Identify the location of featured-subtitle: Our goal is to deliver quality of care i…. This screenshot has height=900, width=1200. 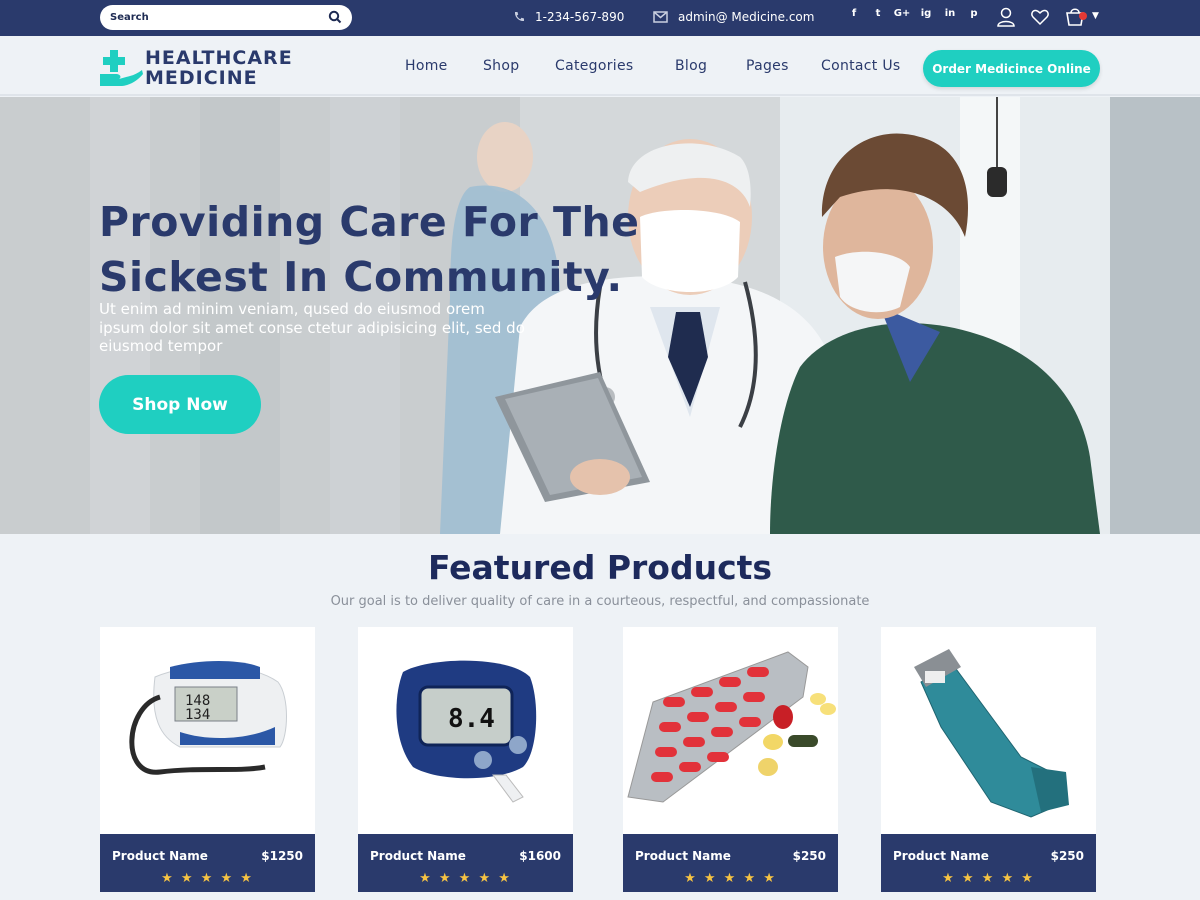
(600, 601).